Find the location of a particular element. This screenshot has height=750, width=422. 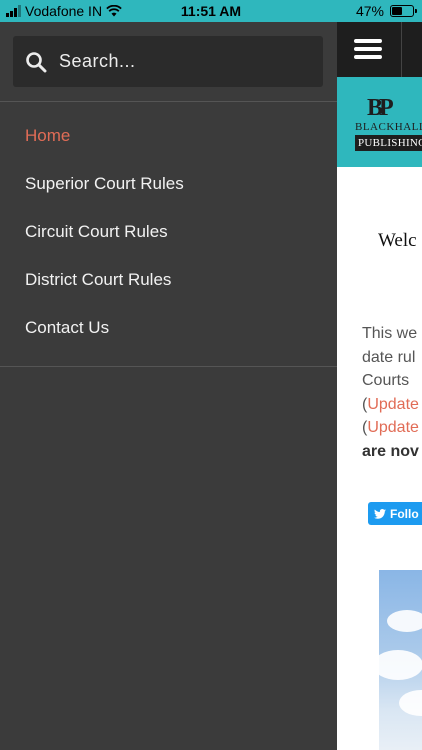

menu-item-district-court-rules: District Court Rules is located at coordinates (168, 280).